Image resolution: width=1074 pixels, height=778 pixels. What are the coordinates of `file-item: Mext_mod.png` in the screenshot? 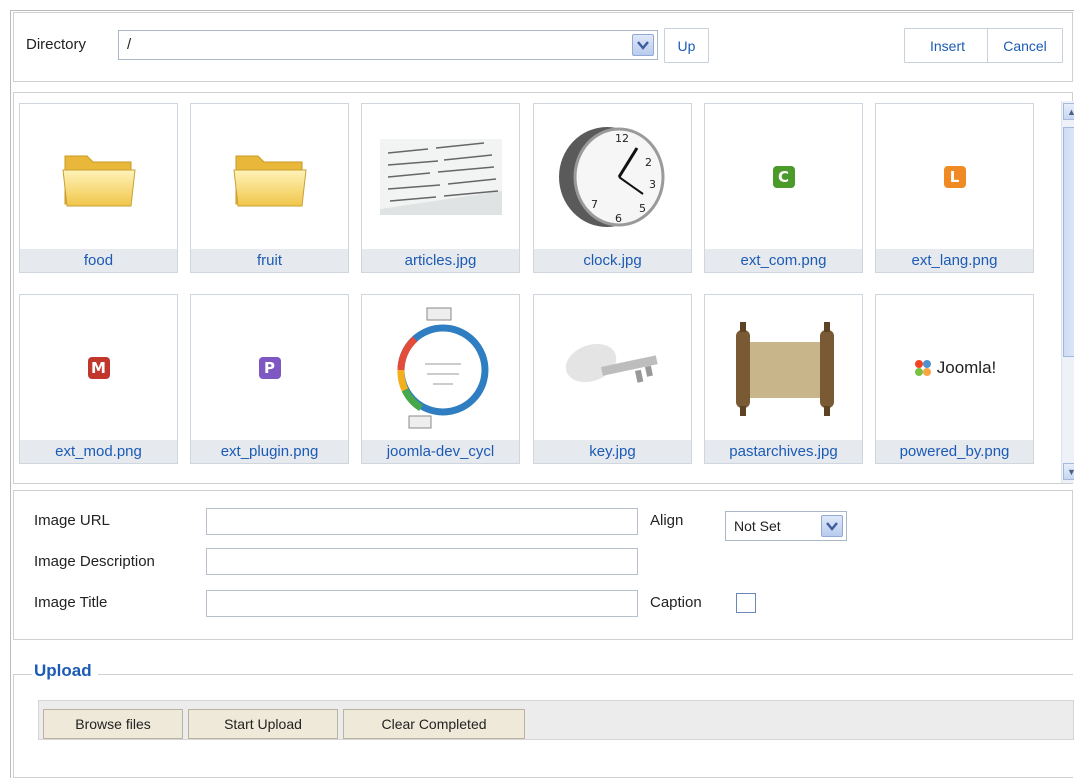 It's located at (98, 379).